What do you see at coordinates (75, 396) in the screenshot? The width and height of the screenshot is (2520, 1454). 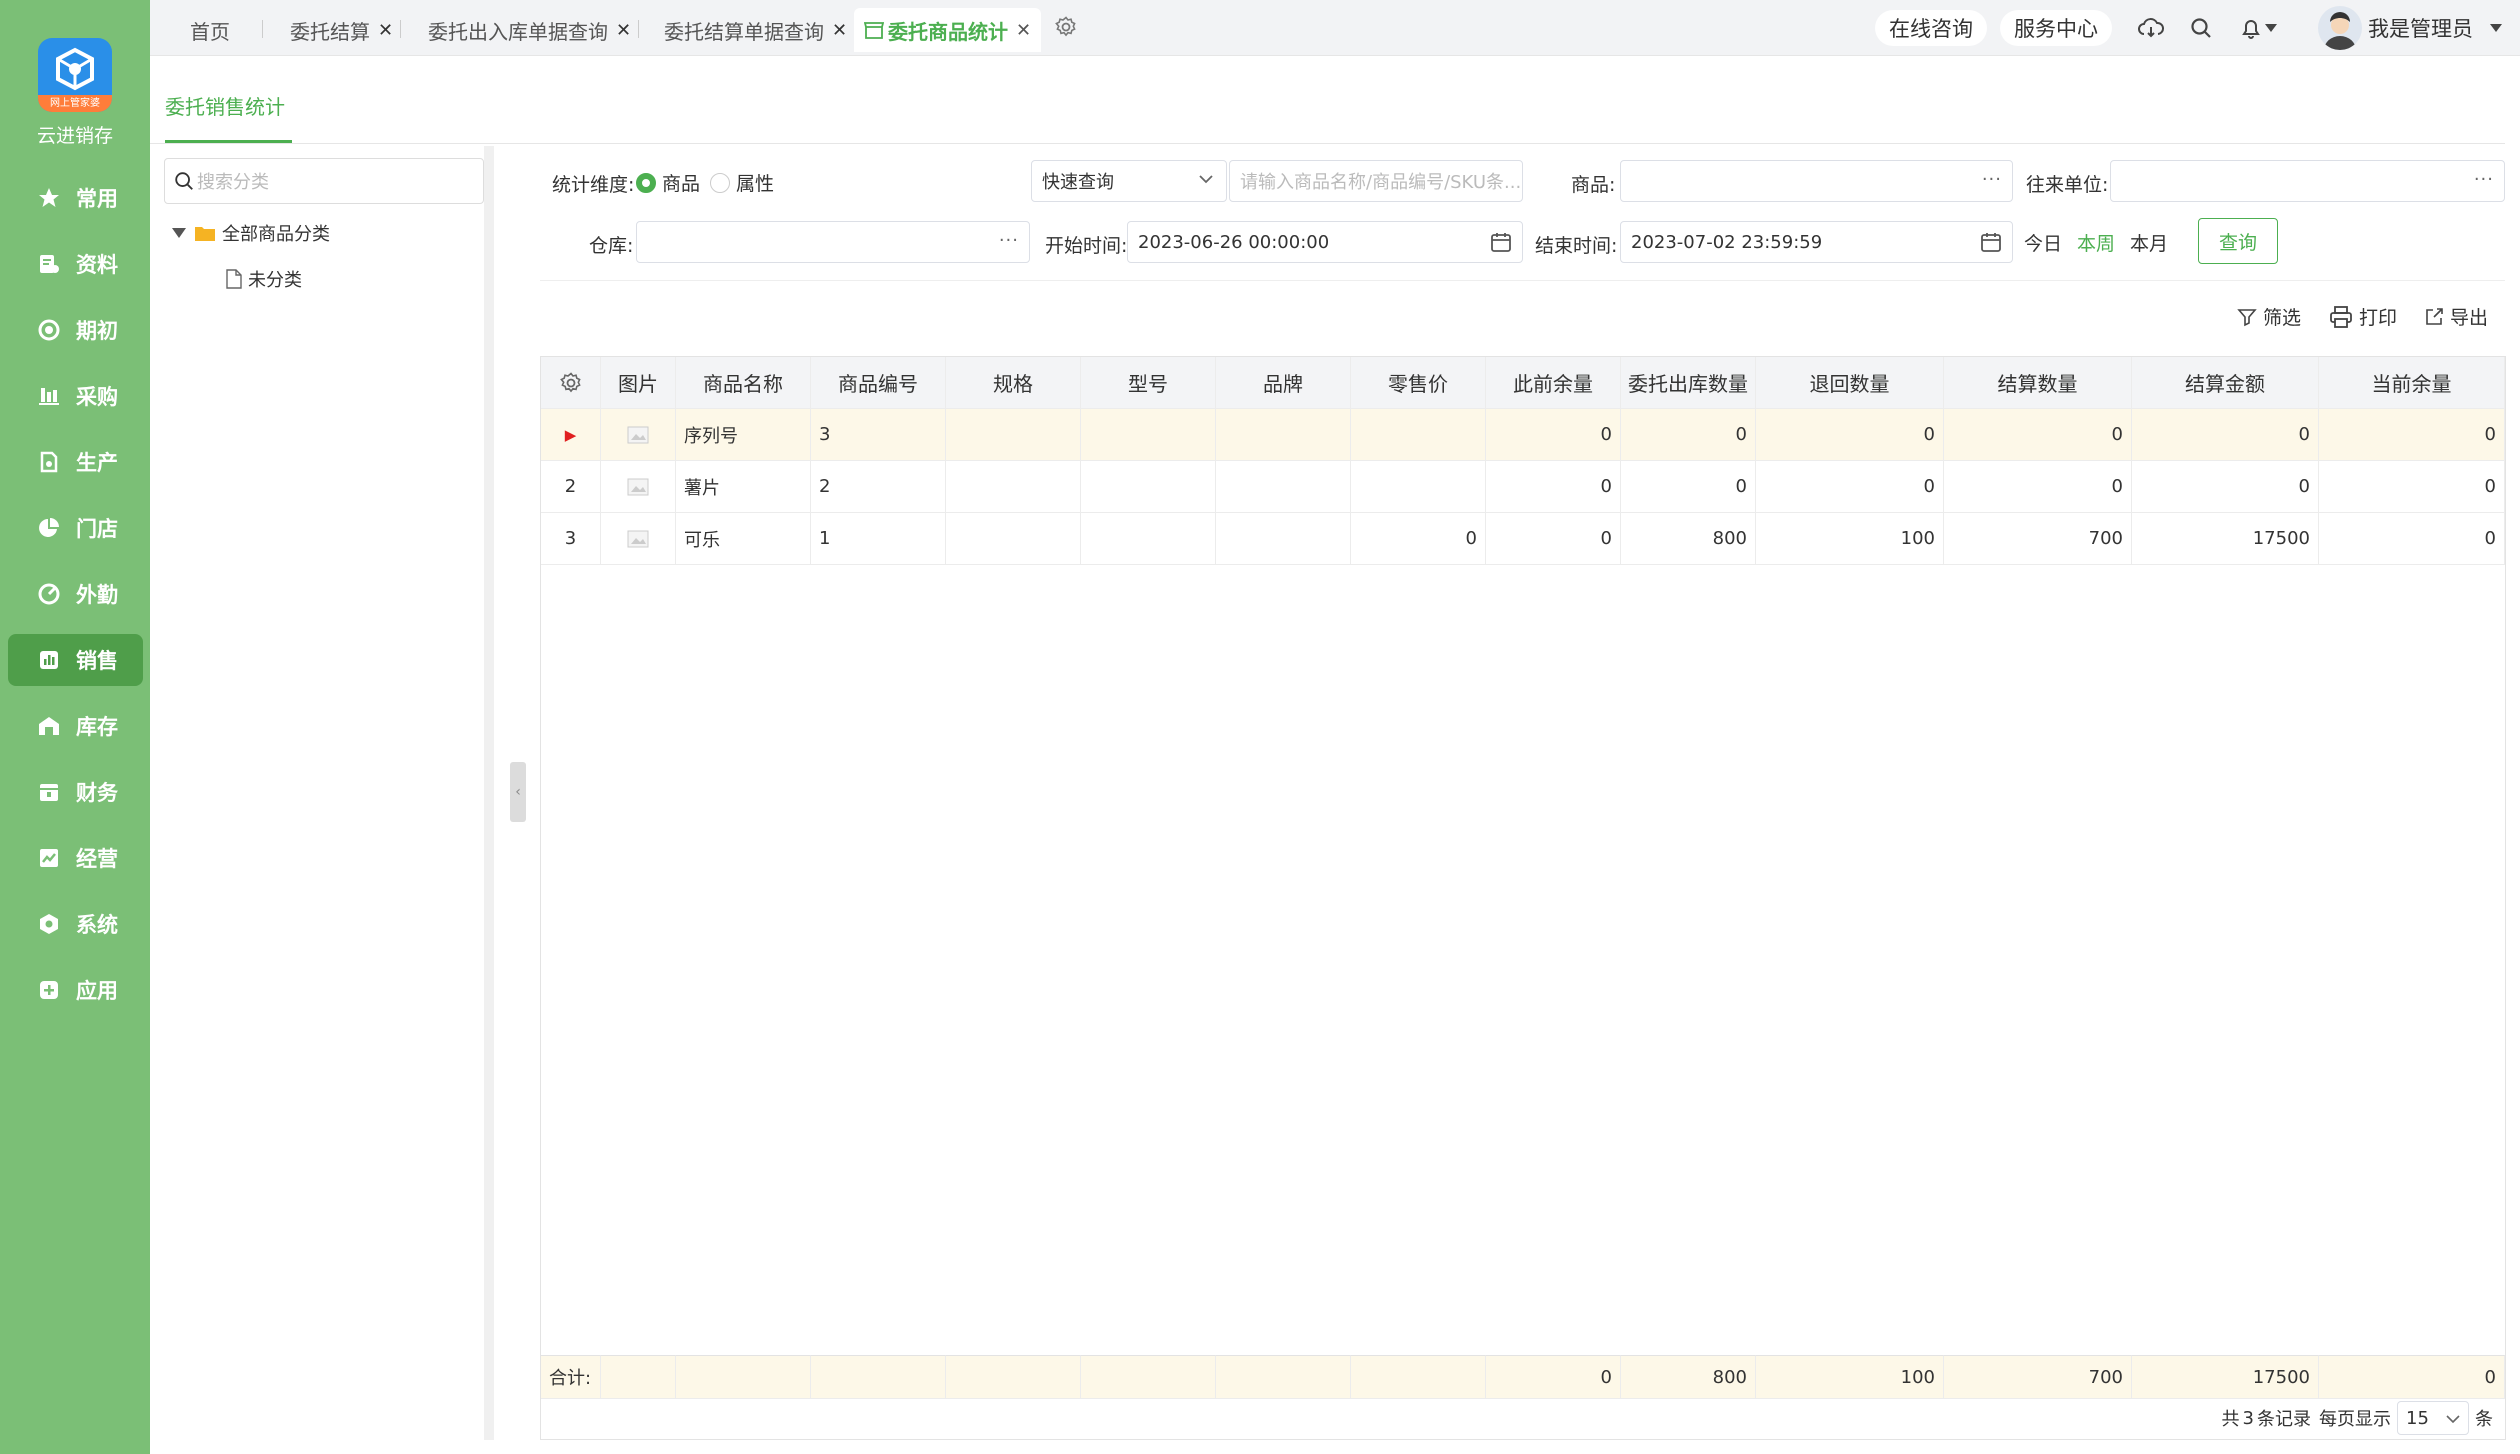 I see `sidebar-item-purchase: 采购` at bounding box center [75, 396].